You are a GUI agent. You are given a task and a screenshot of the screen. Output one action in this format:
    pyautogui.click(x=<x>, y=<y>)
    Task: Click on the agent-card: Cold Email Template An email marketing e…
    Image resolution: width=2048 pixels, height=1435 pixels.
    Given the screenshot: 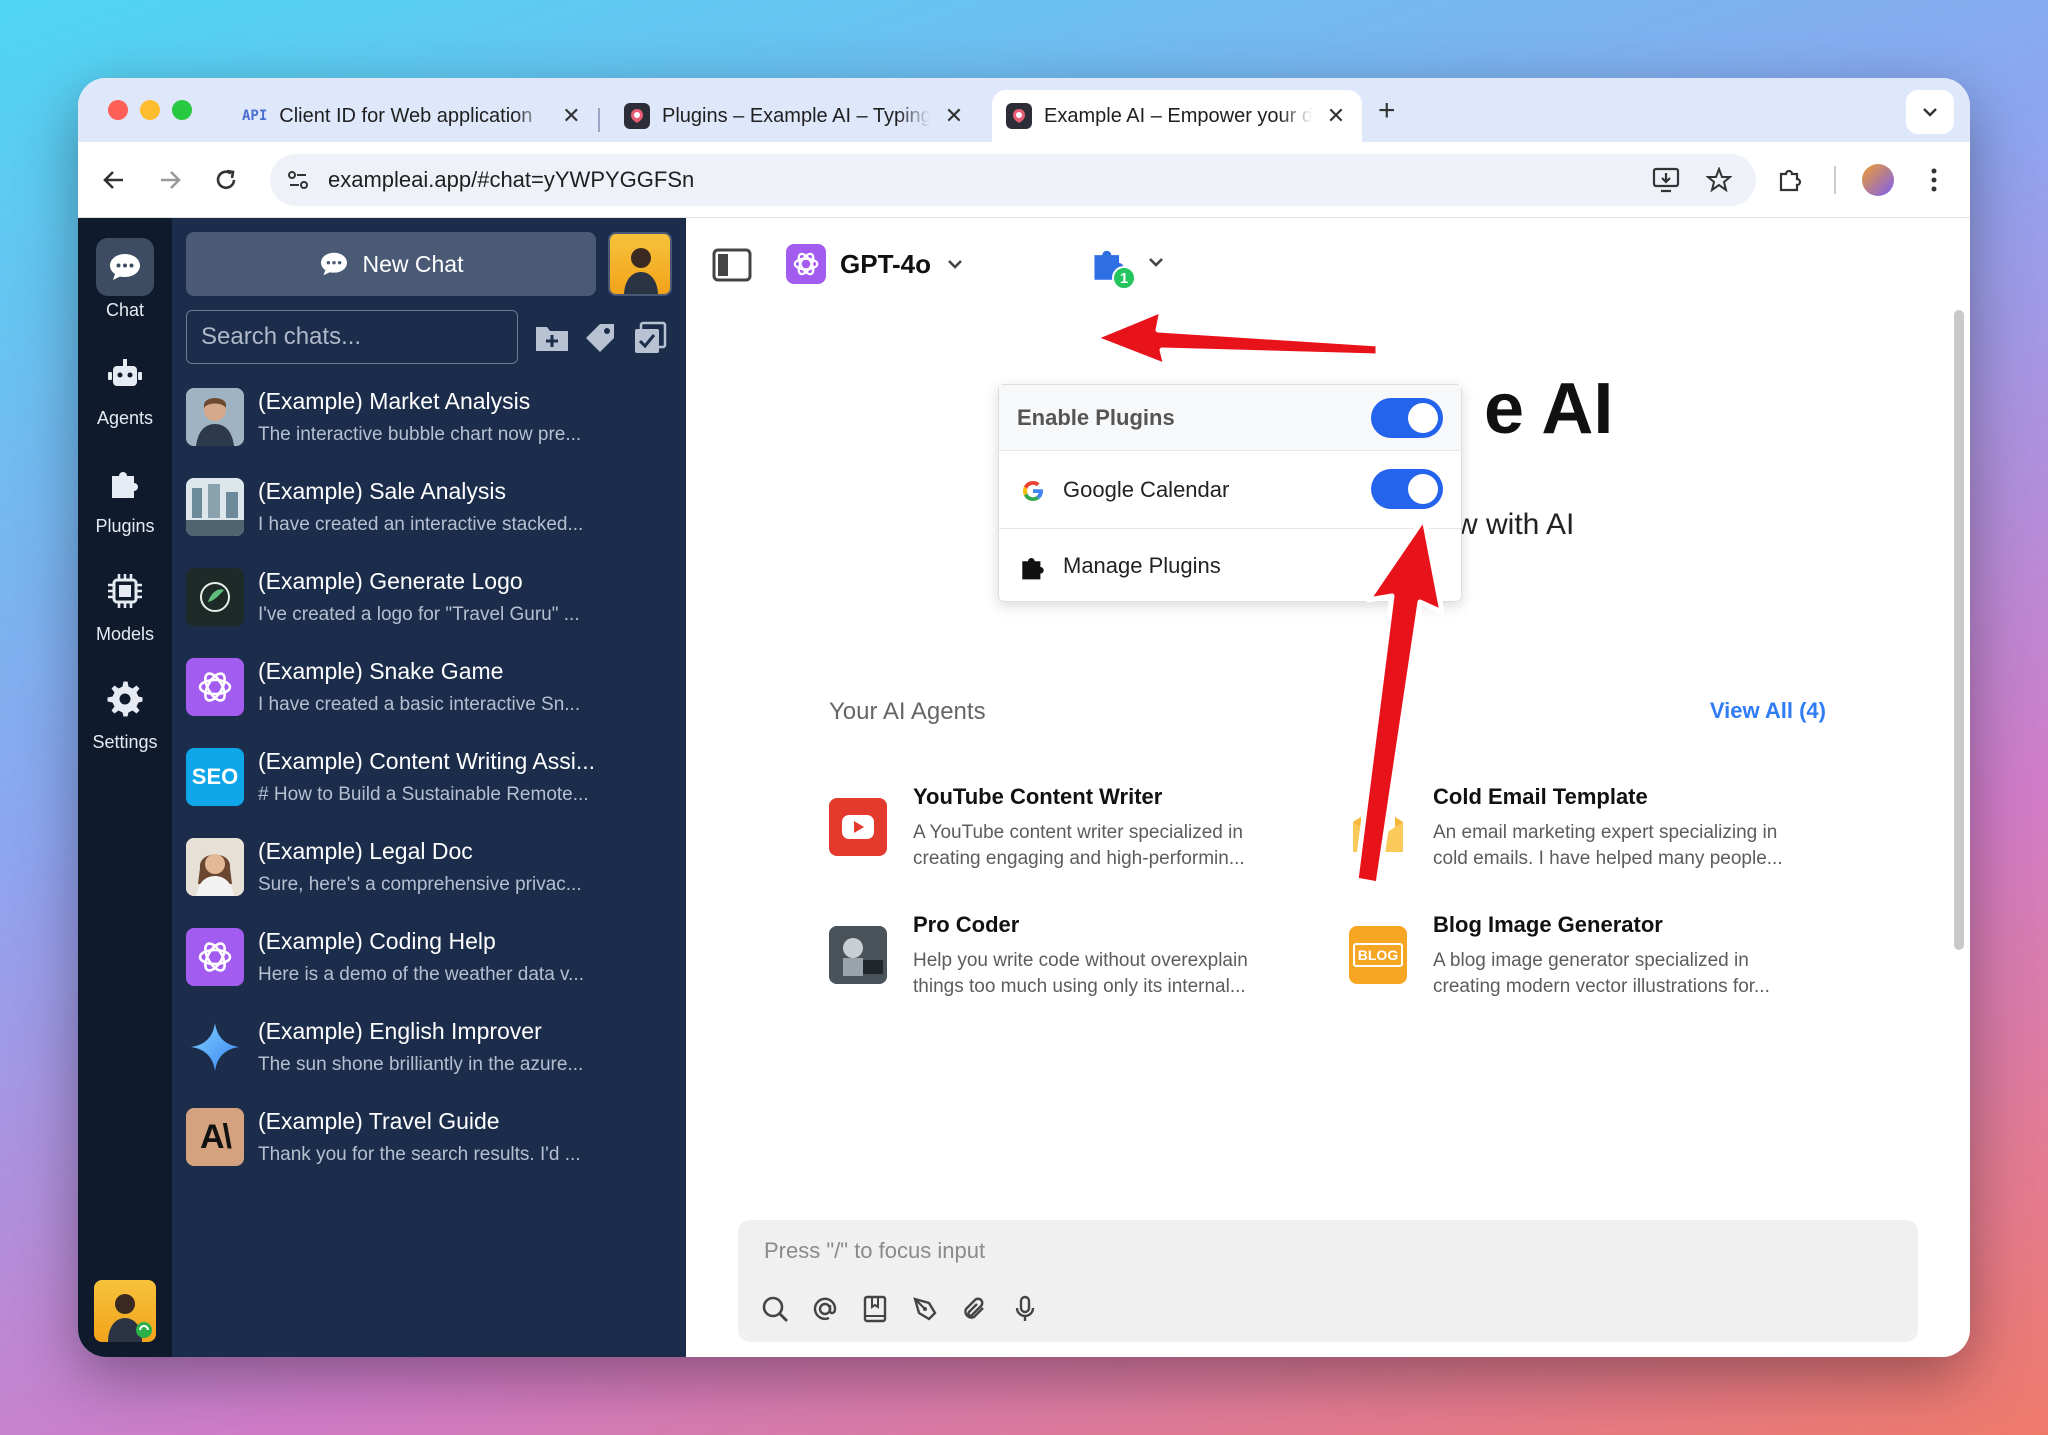 What is the action you would take?
    pyautogui.click(x=1584, y=834)
    